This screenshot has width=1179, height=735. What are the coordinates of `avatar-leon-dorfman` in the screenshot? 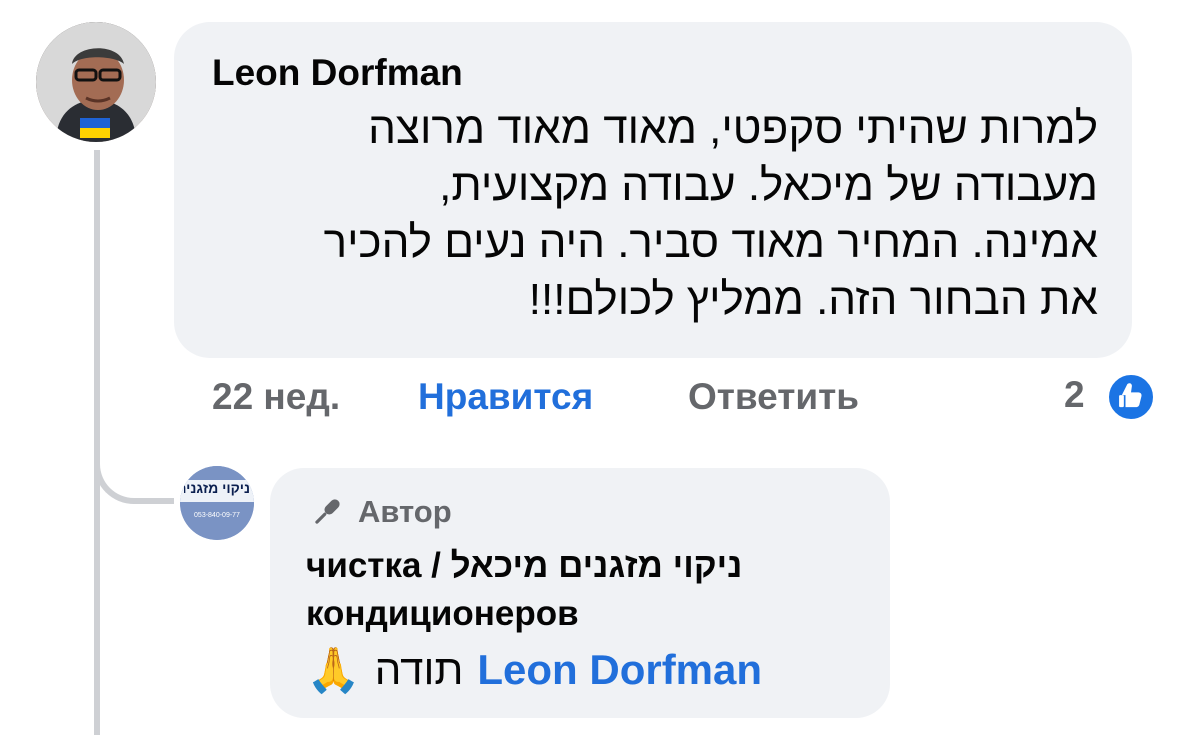 It's located at (96, 82).